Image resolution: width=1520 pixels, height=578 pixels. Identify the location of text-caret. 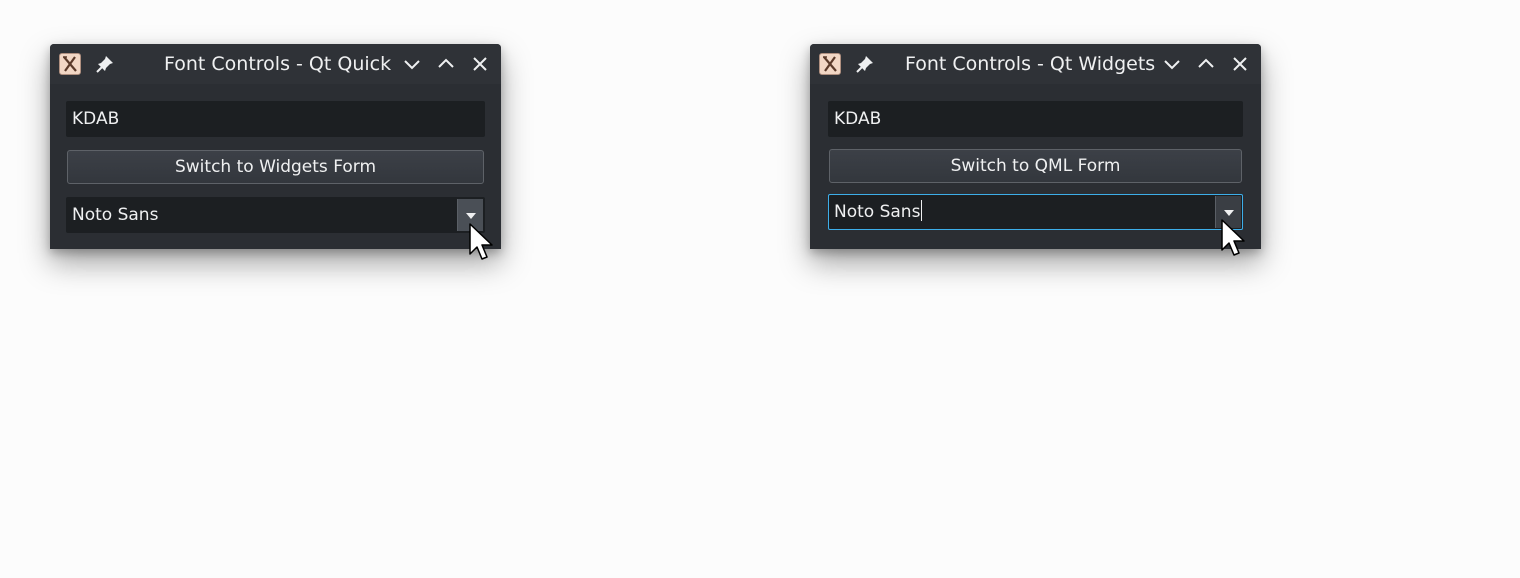
(922, 210).